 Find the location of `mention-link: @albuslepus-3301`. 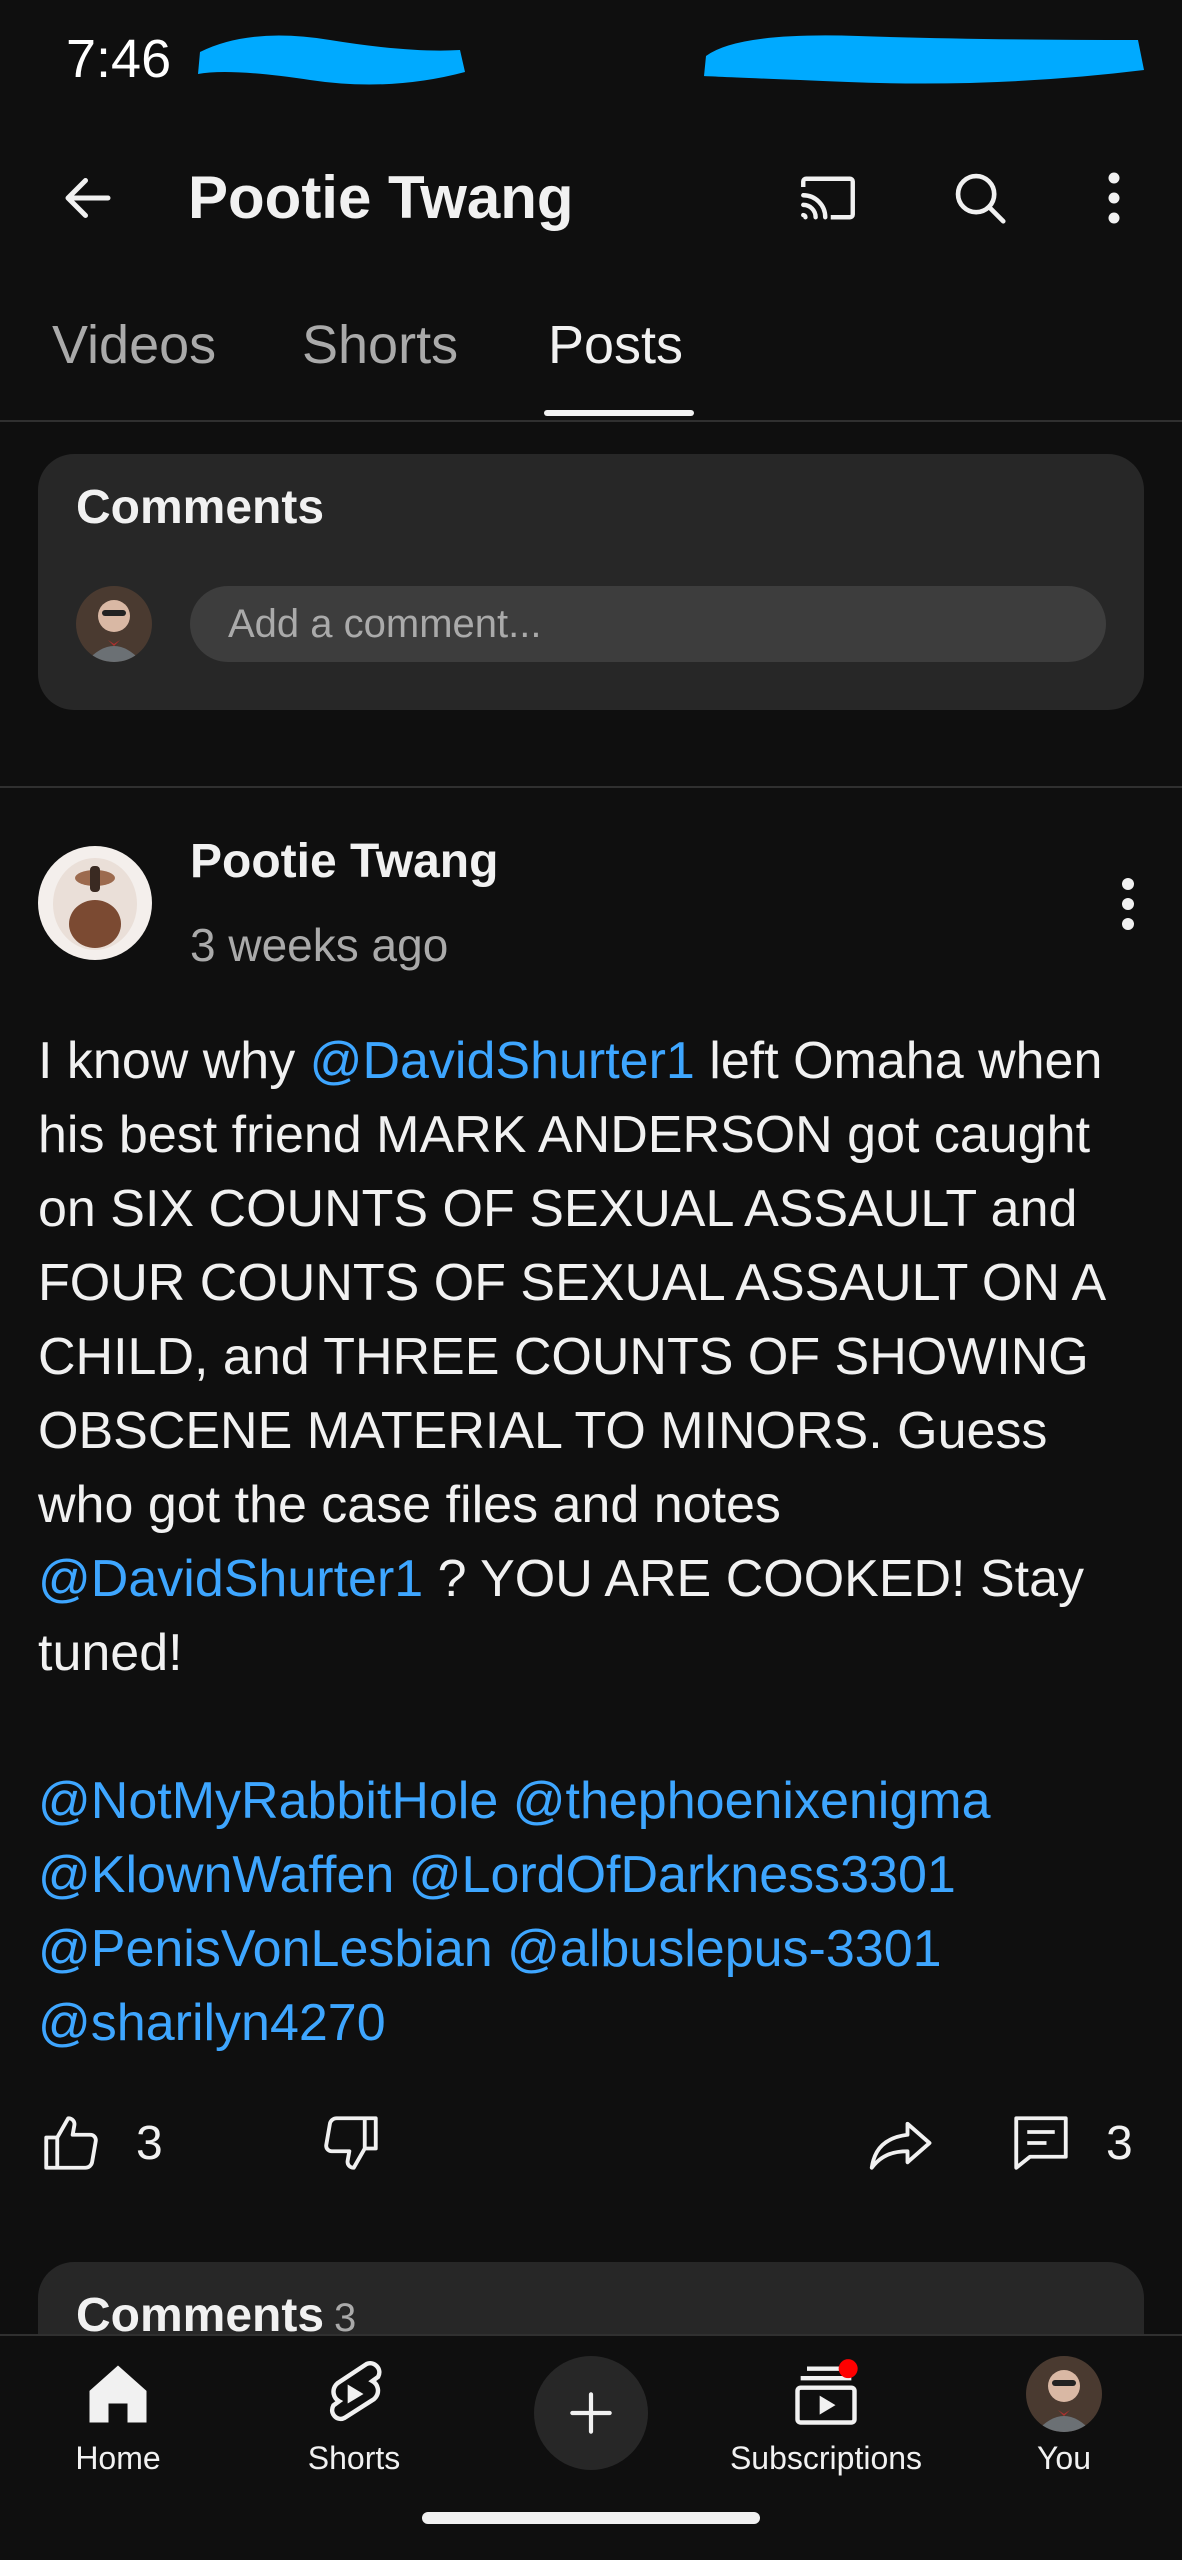

mention-link: @albuslepus-3301 is located at coordinates (724, 1949).